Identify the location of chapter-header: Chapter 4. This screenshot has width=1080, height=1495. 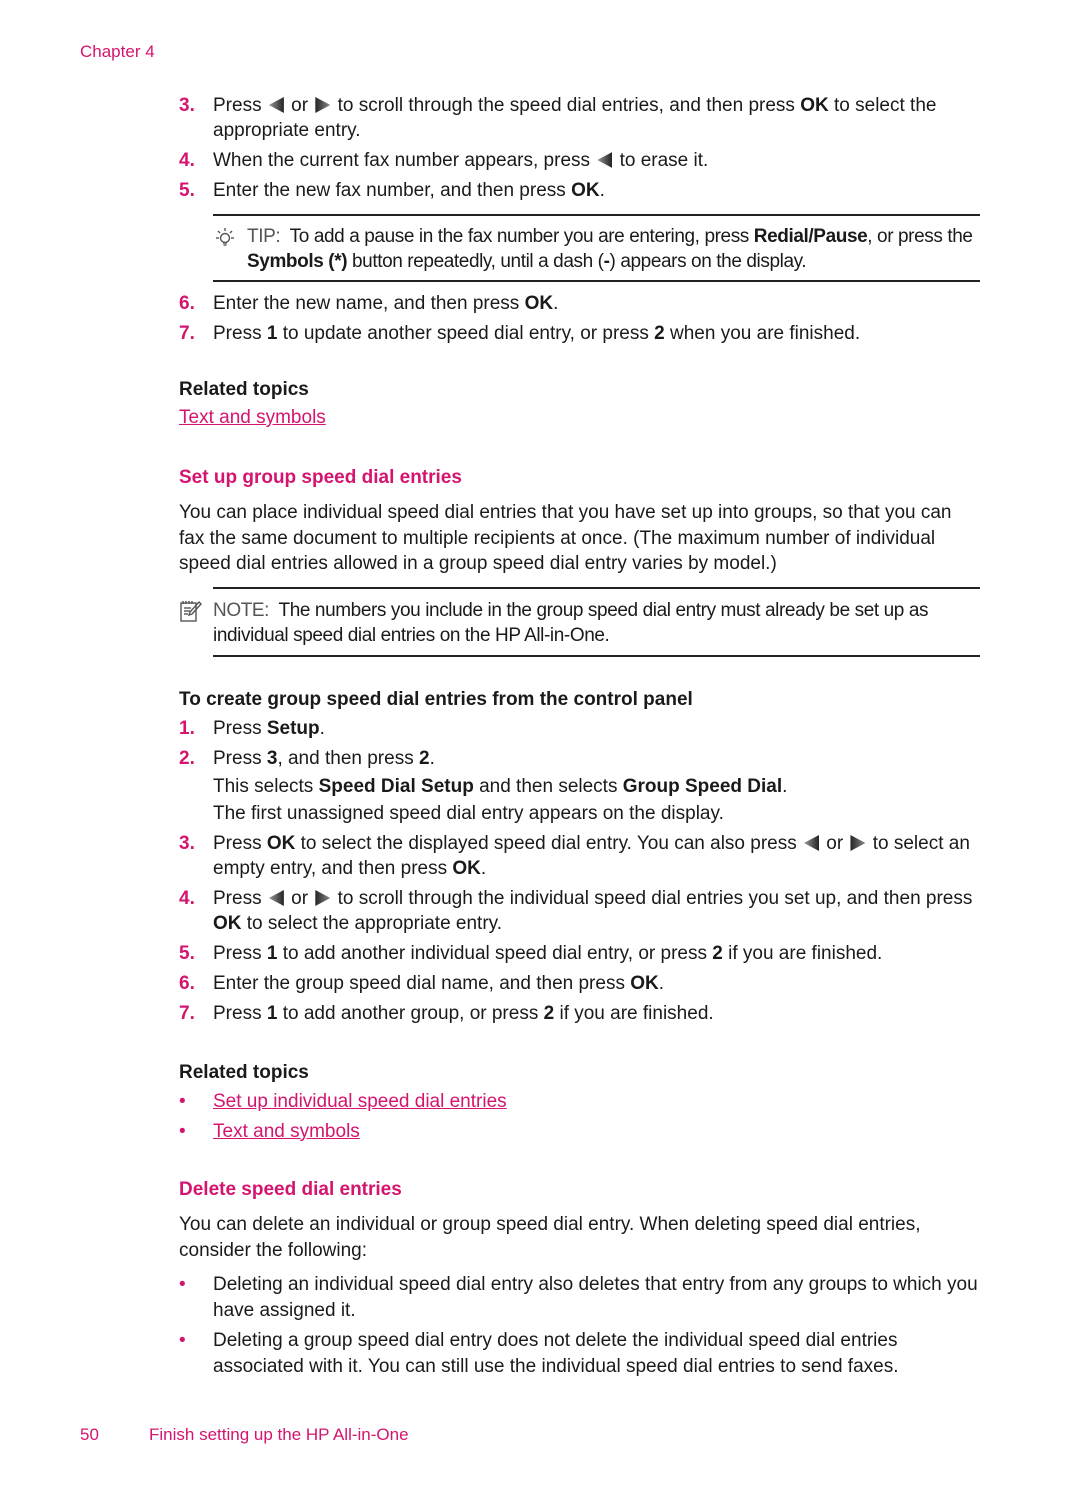
(117, 51).